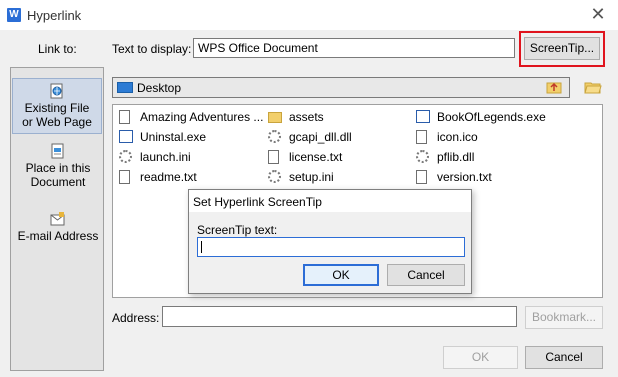 This screenshot has height=377, width=618. Describe the element at coordinates (339, 316) in the screenshot. I see `address-input` at that location.